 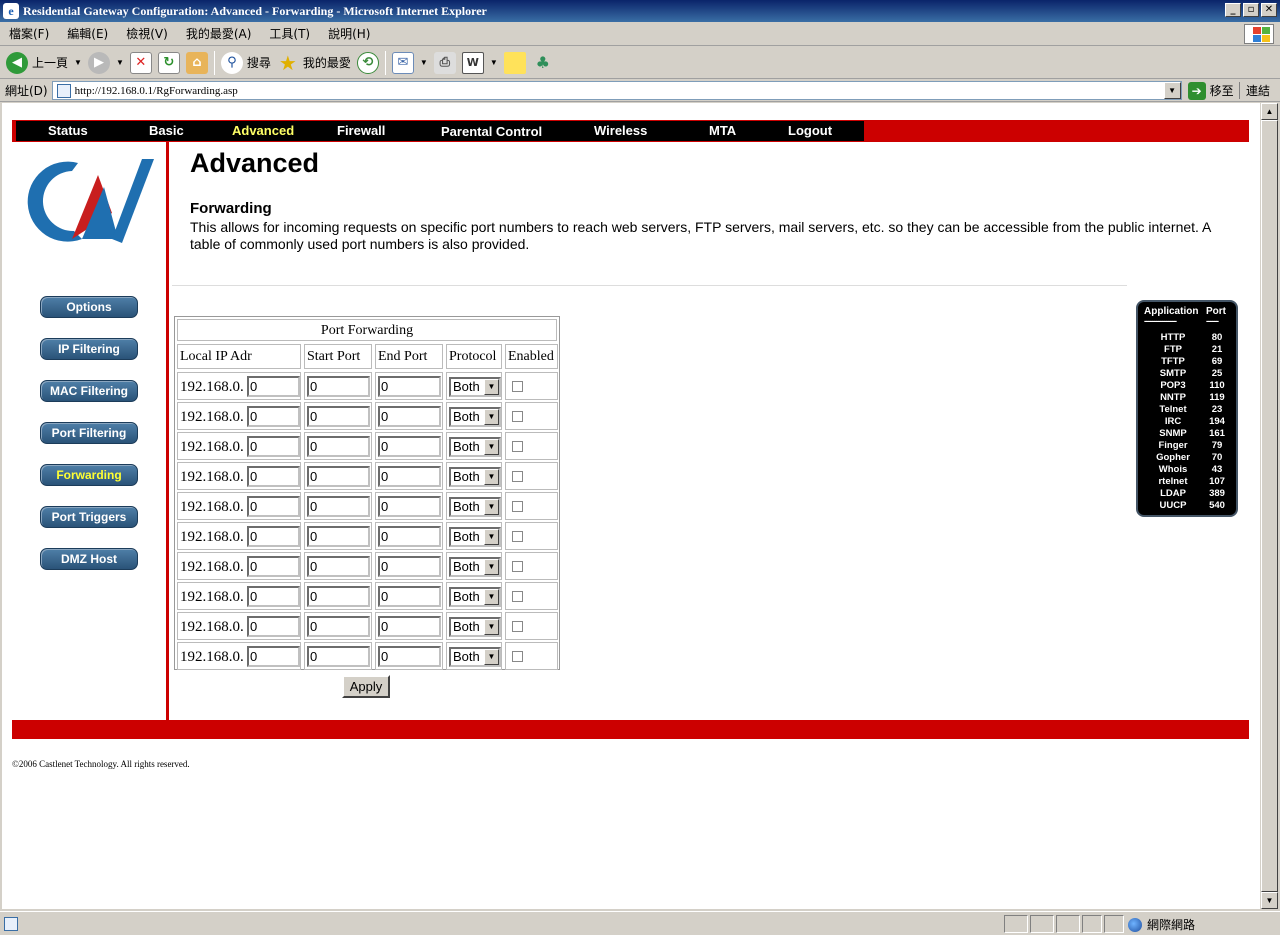 I want to click on address-input: http://192.168.0.1/RgForwarding.asp ▼, so click(x=616, y=90).